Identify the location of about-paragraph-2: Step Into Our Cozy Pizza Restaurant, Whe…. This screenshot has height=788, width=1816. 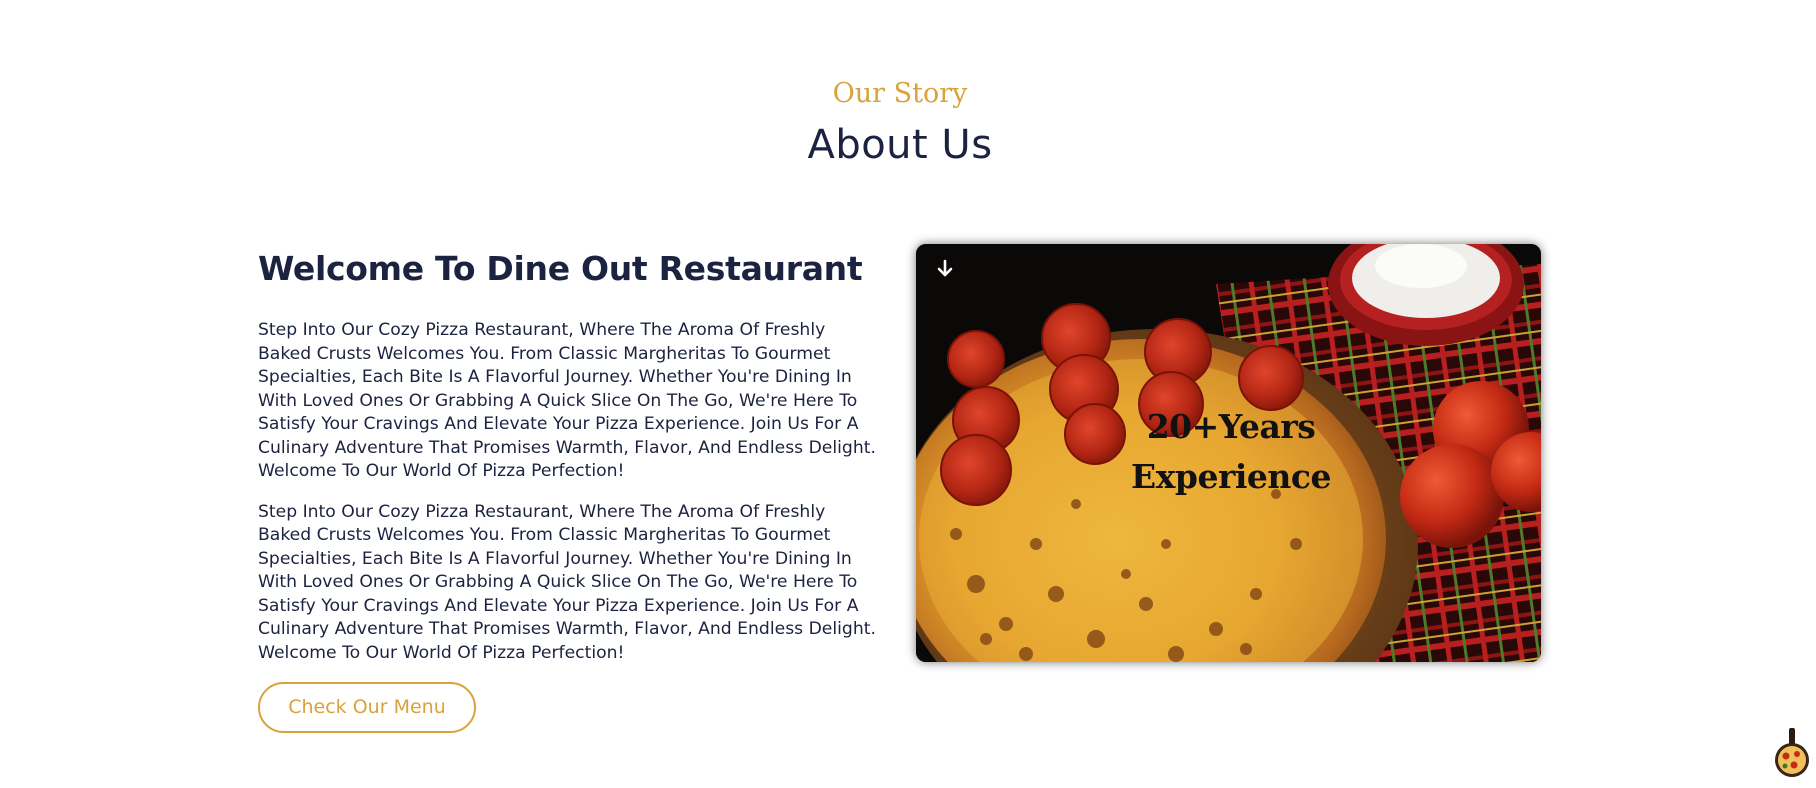
(567, 582).